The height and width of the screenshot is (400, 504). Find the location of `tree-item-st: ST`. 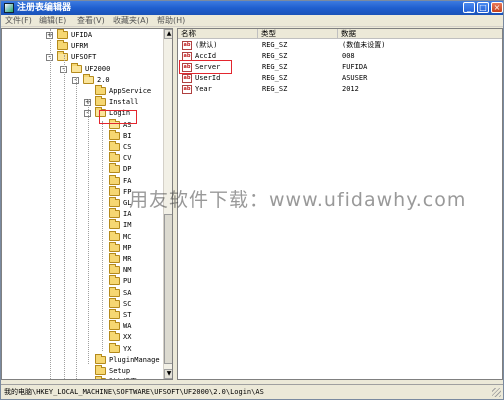

tree-item-st: ST is located at coordinates (82, 315).